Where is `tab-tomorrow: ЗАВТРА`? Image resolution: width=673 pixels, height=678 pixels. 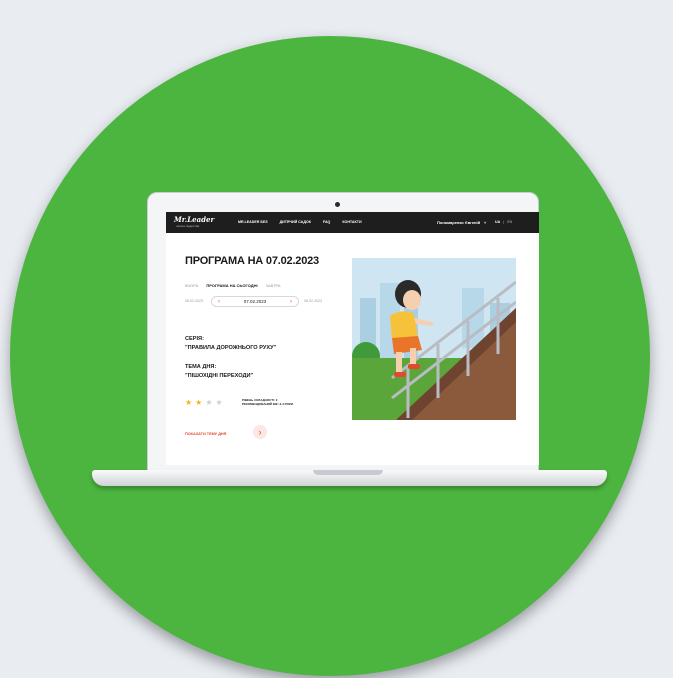
tab-tomorrow: ЗАВТРА is located at coordinates (273, 285).